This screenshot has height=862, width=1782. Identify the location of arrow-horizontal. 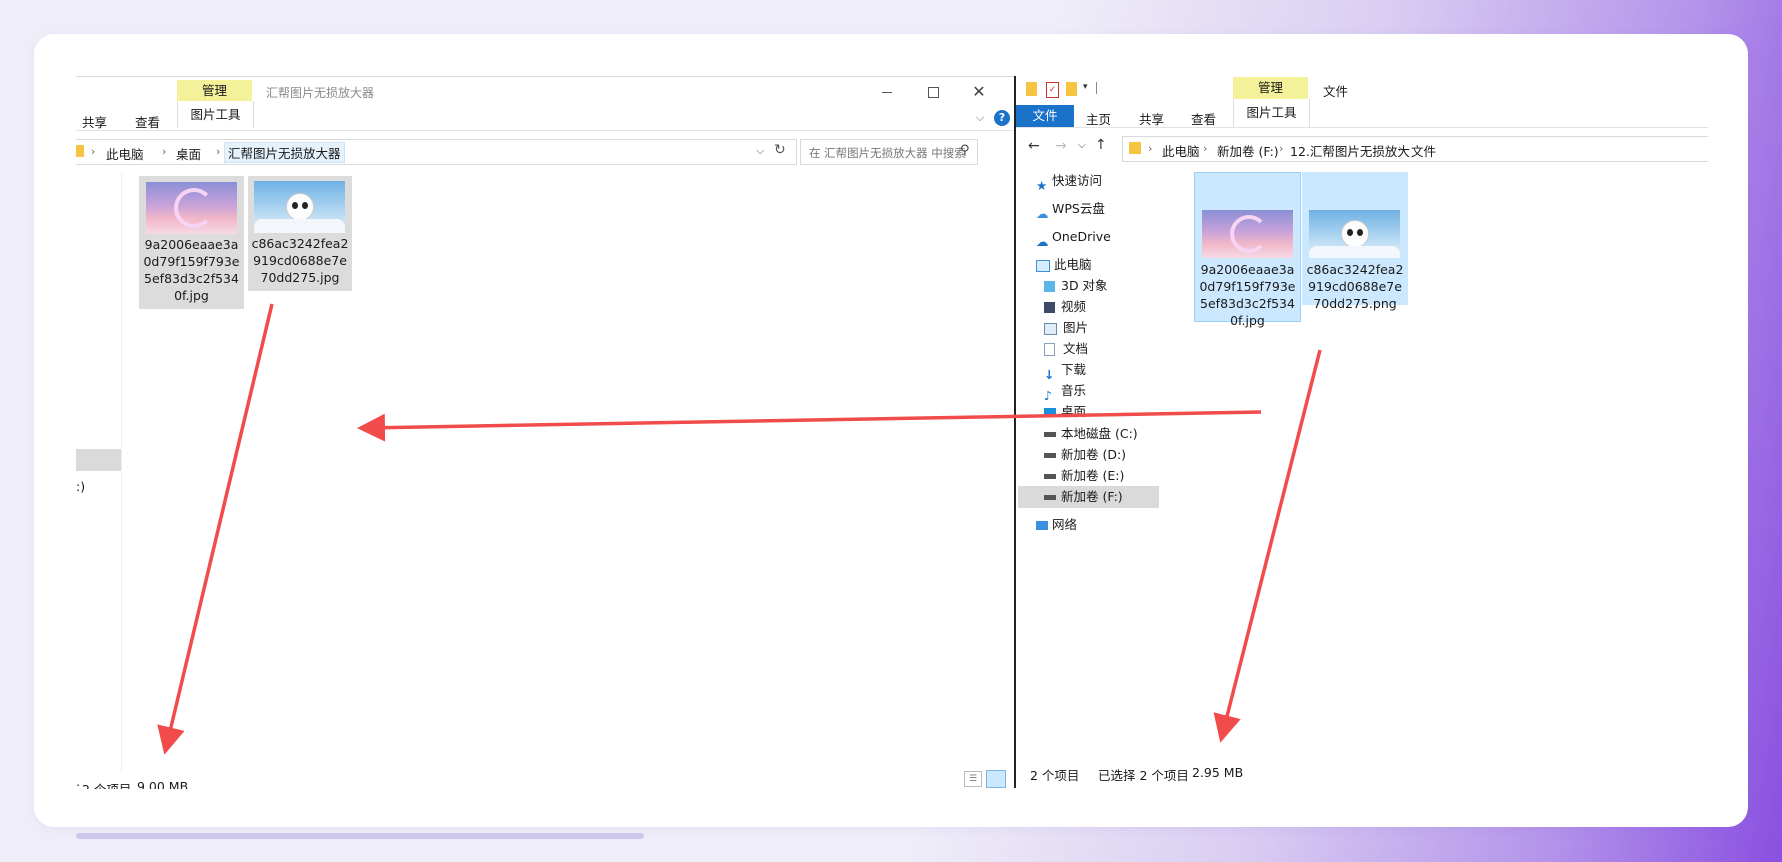
(809, 426).